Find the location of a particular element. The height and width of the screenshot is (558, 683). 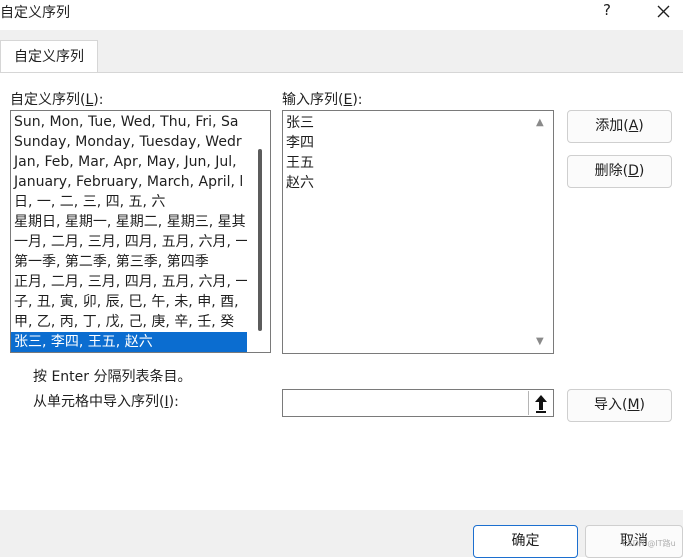

import-button: 导入(M) is located at coordinates (619, 405).